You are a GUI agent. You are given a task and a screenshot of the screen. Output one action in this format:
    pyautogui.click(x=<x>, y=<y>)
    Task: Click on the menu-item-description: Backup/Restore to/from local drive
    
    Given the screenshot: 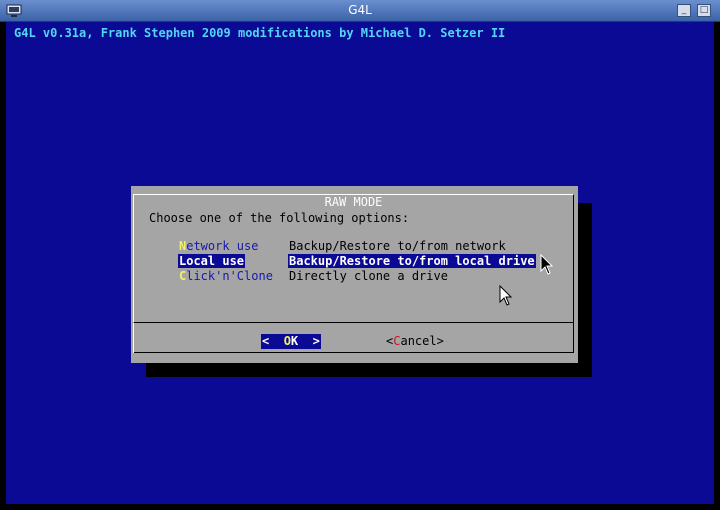 What is the action you would take?
    pyautogui.click(x=412, y=261)
    